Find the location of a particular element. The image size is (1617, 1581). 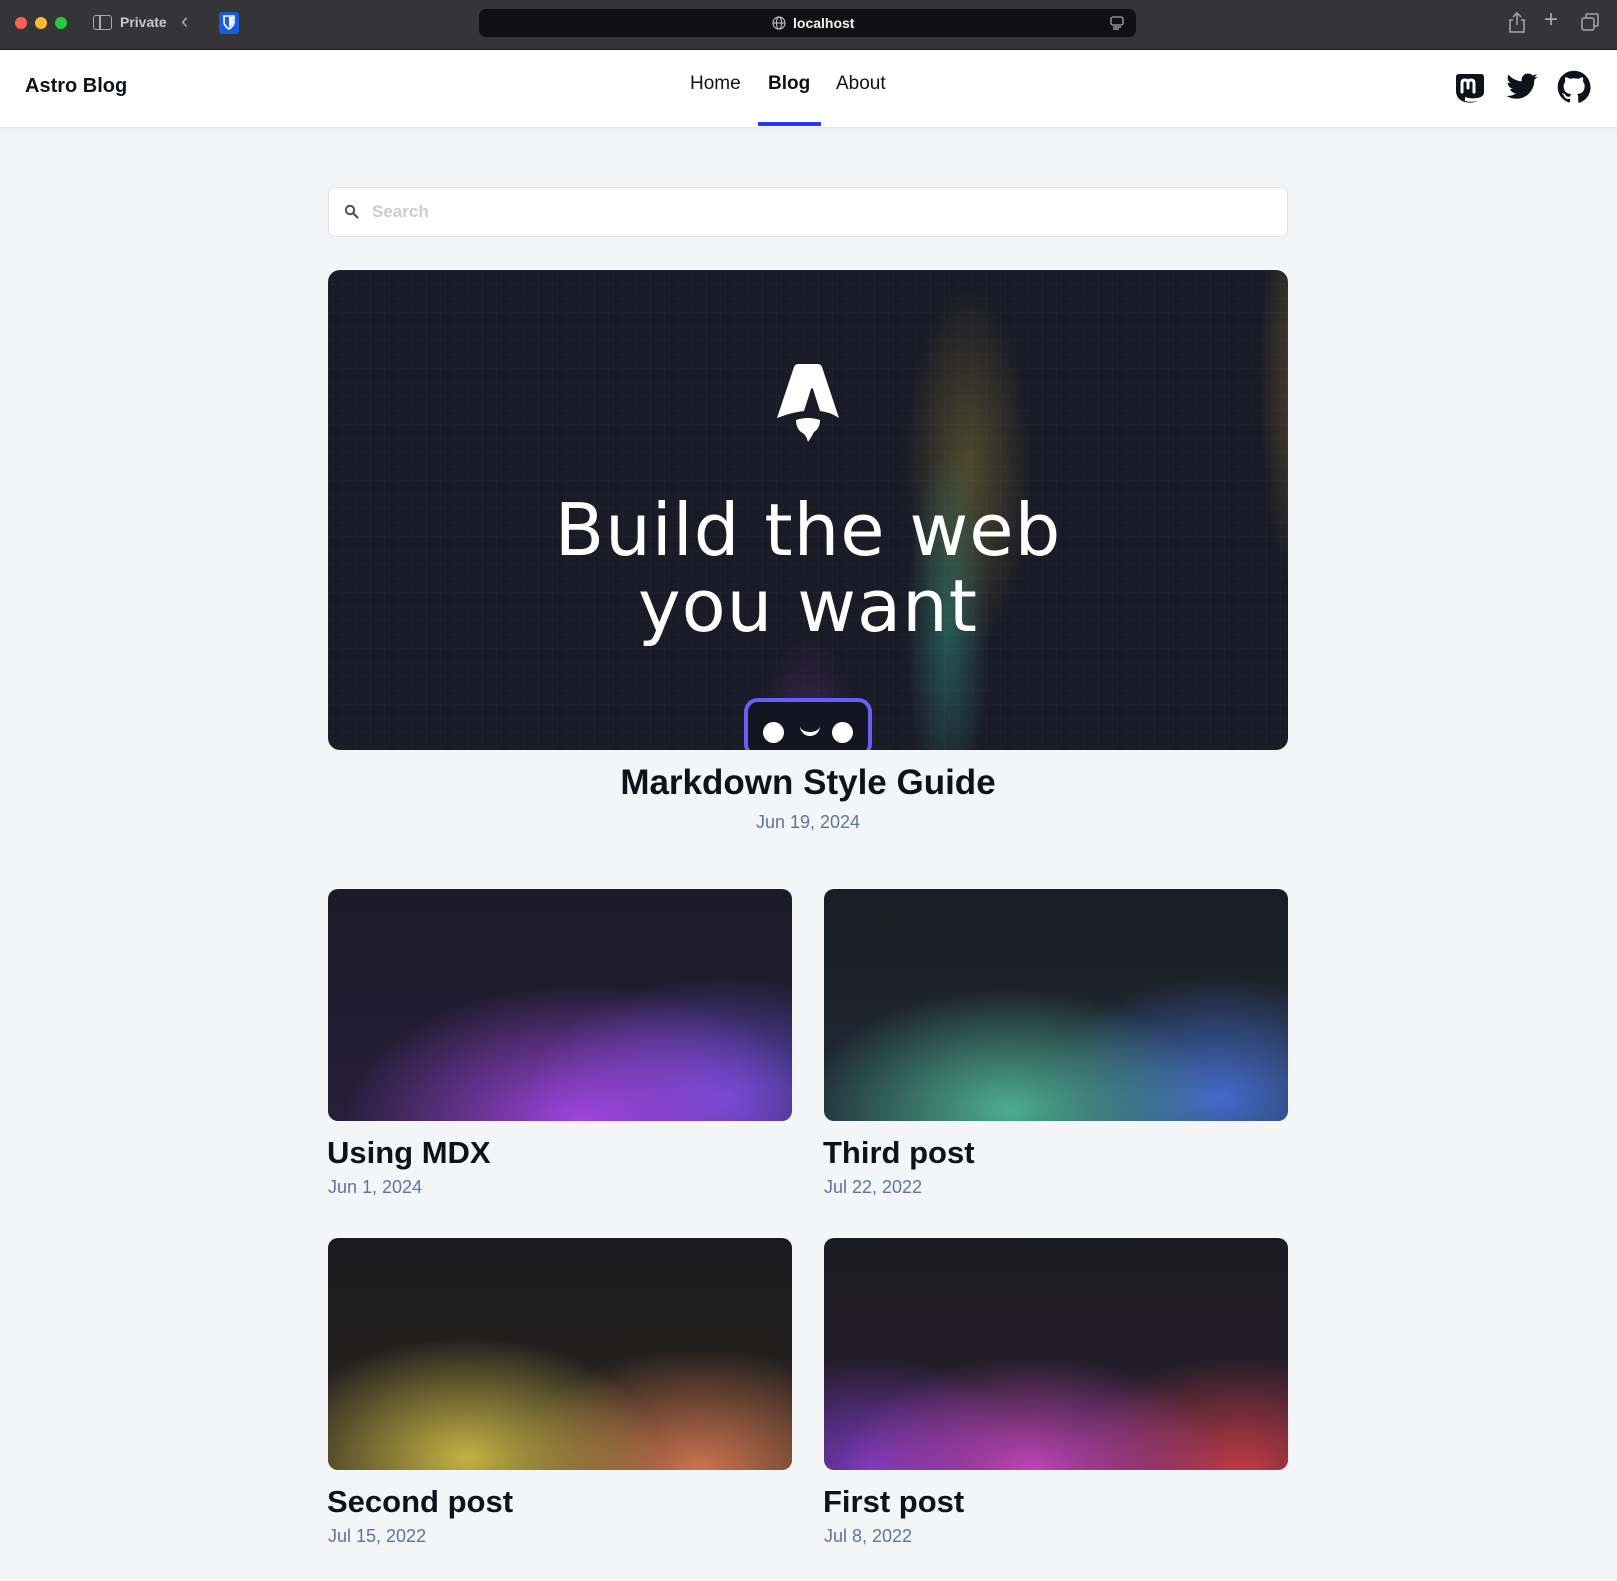

main-nav: Home Blog About is located at coordinates (808, 89).